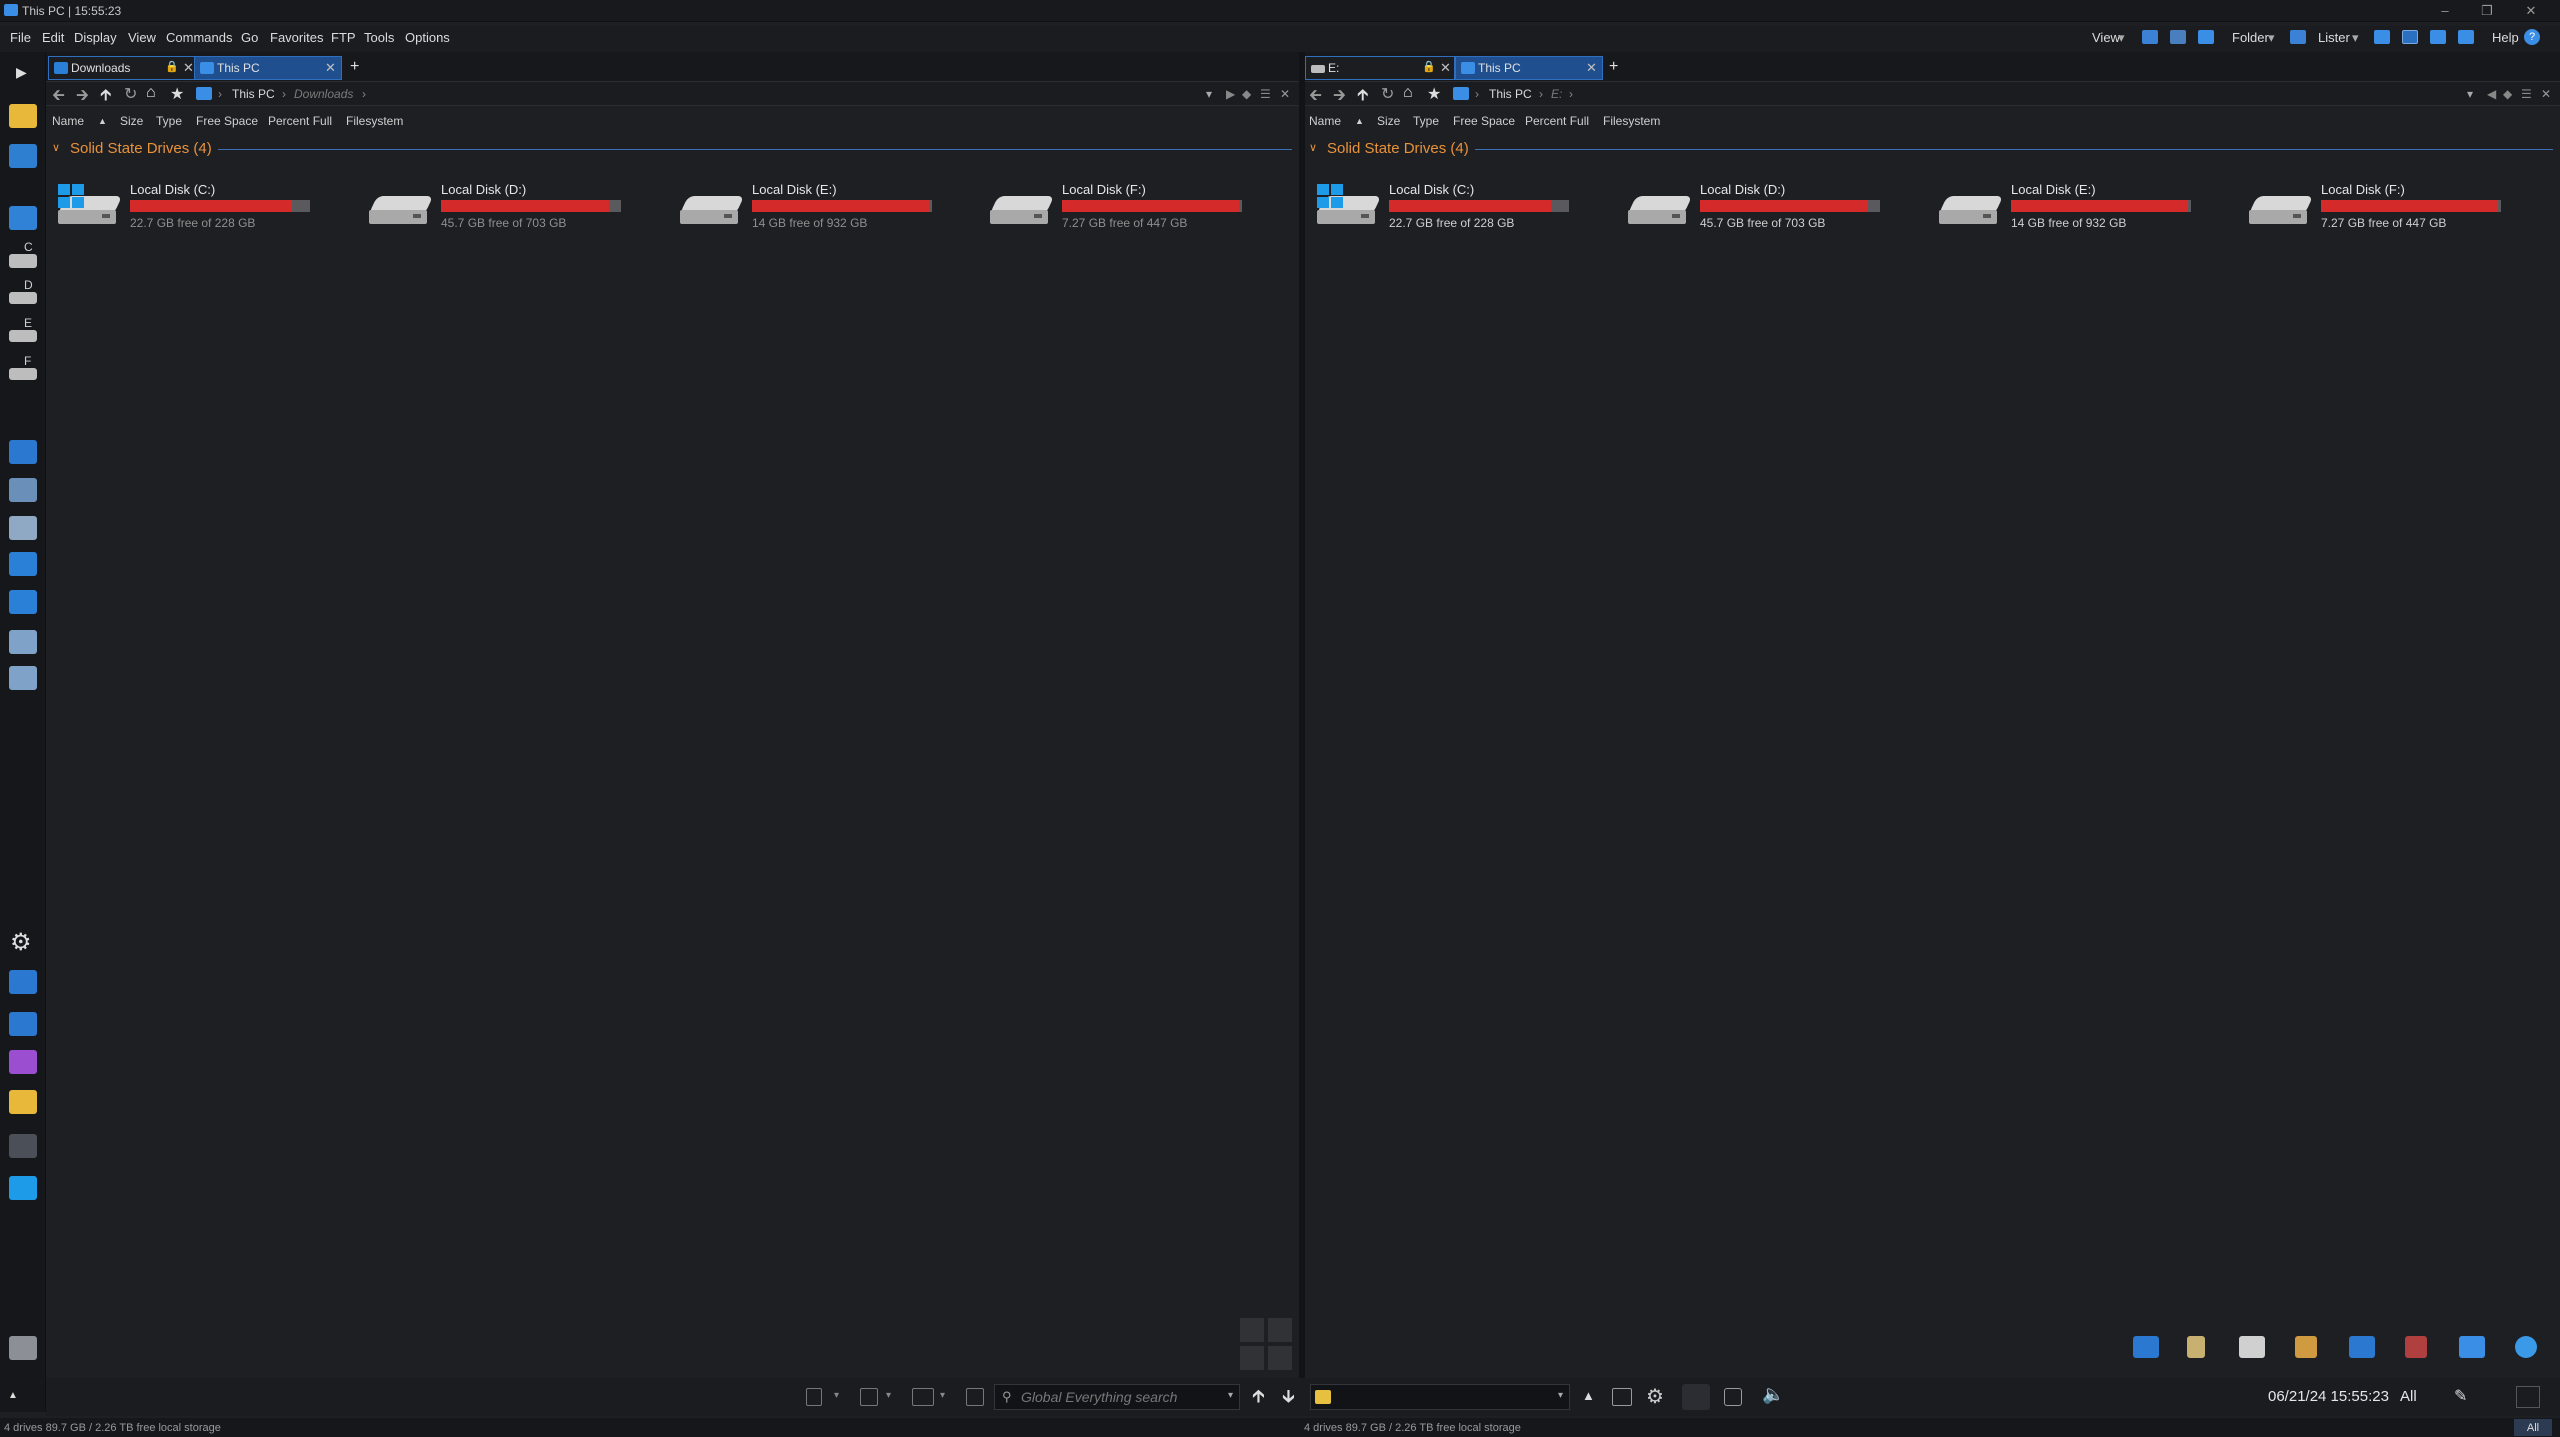  What do you see at coordinates (1315, 97) in the screenshot?
I see `back-icon: 🡰` at bounding box center [1315, 97].